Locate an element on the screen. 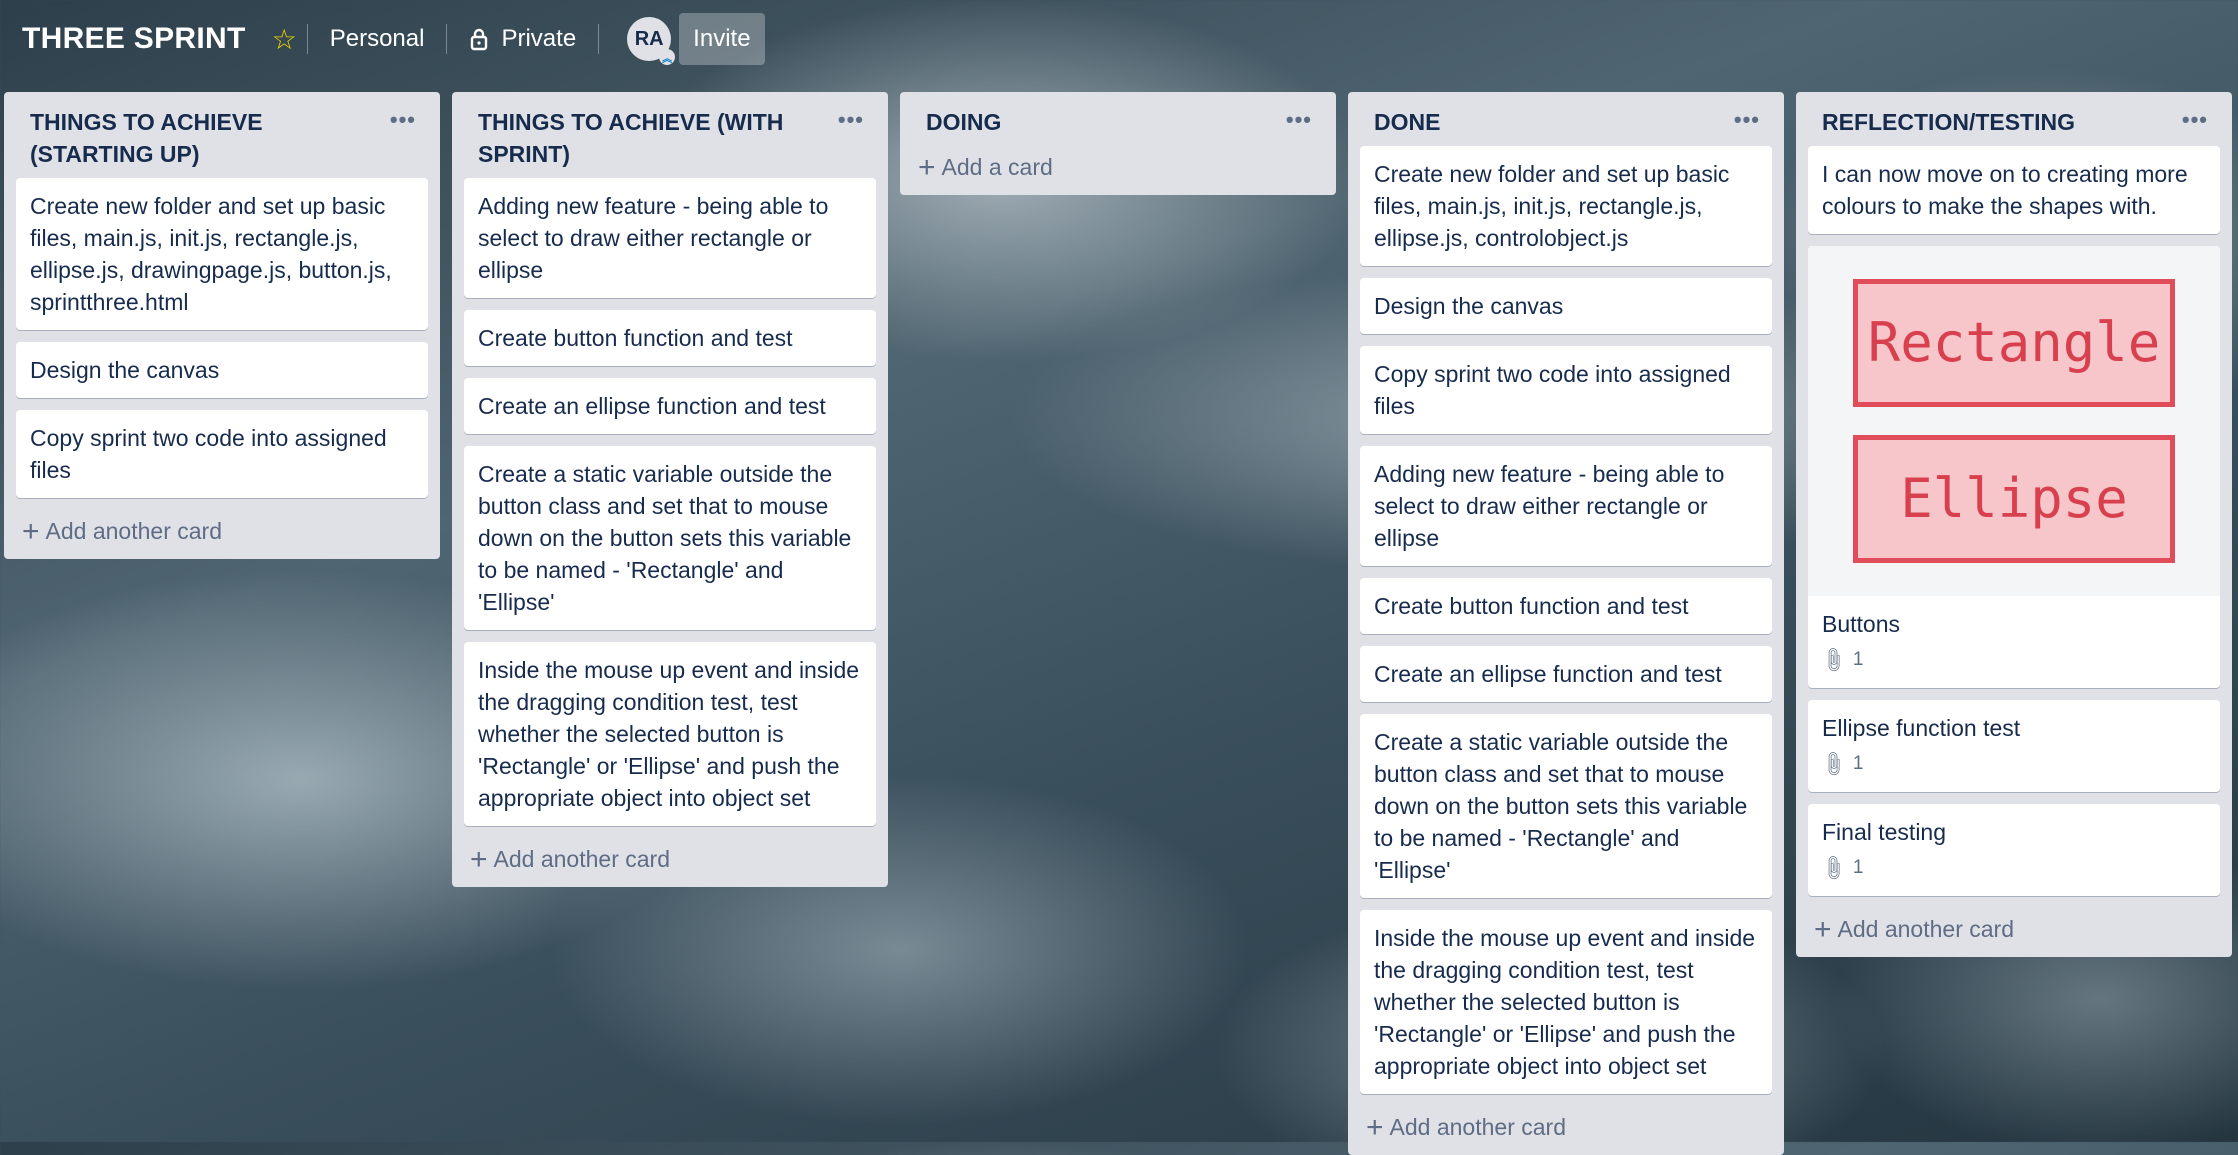  card-title: Ellipse function test is located at coordinates (1921, 728).